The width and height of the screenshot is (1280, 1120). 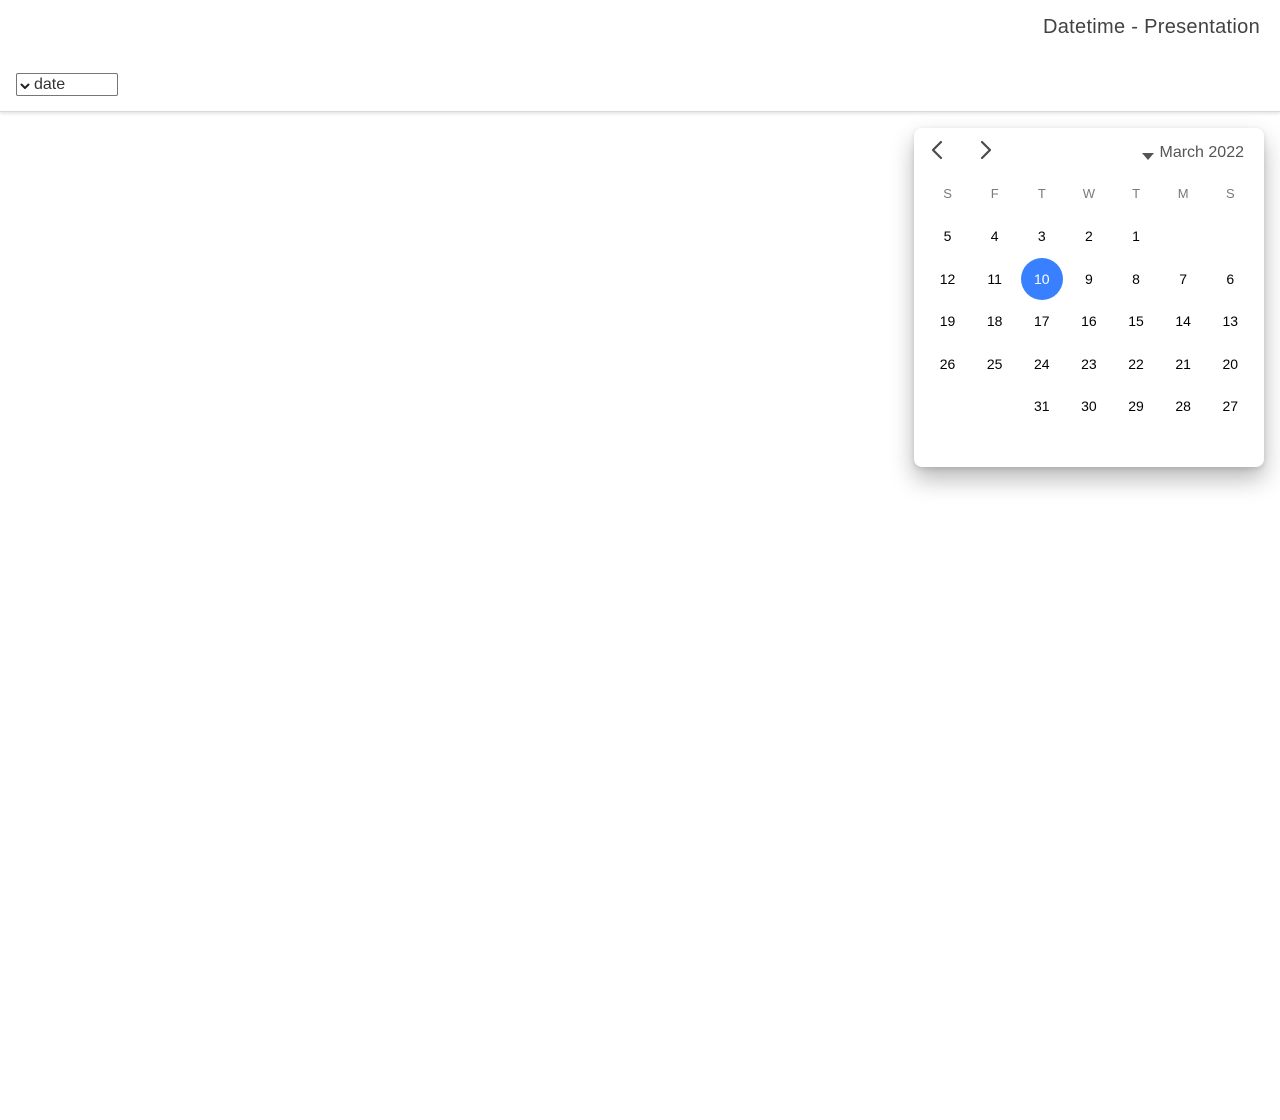 I want to click on calendar-day-number: 20, so click(x=1230, y=363).